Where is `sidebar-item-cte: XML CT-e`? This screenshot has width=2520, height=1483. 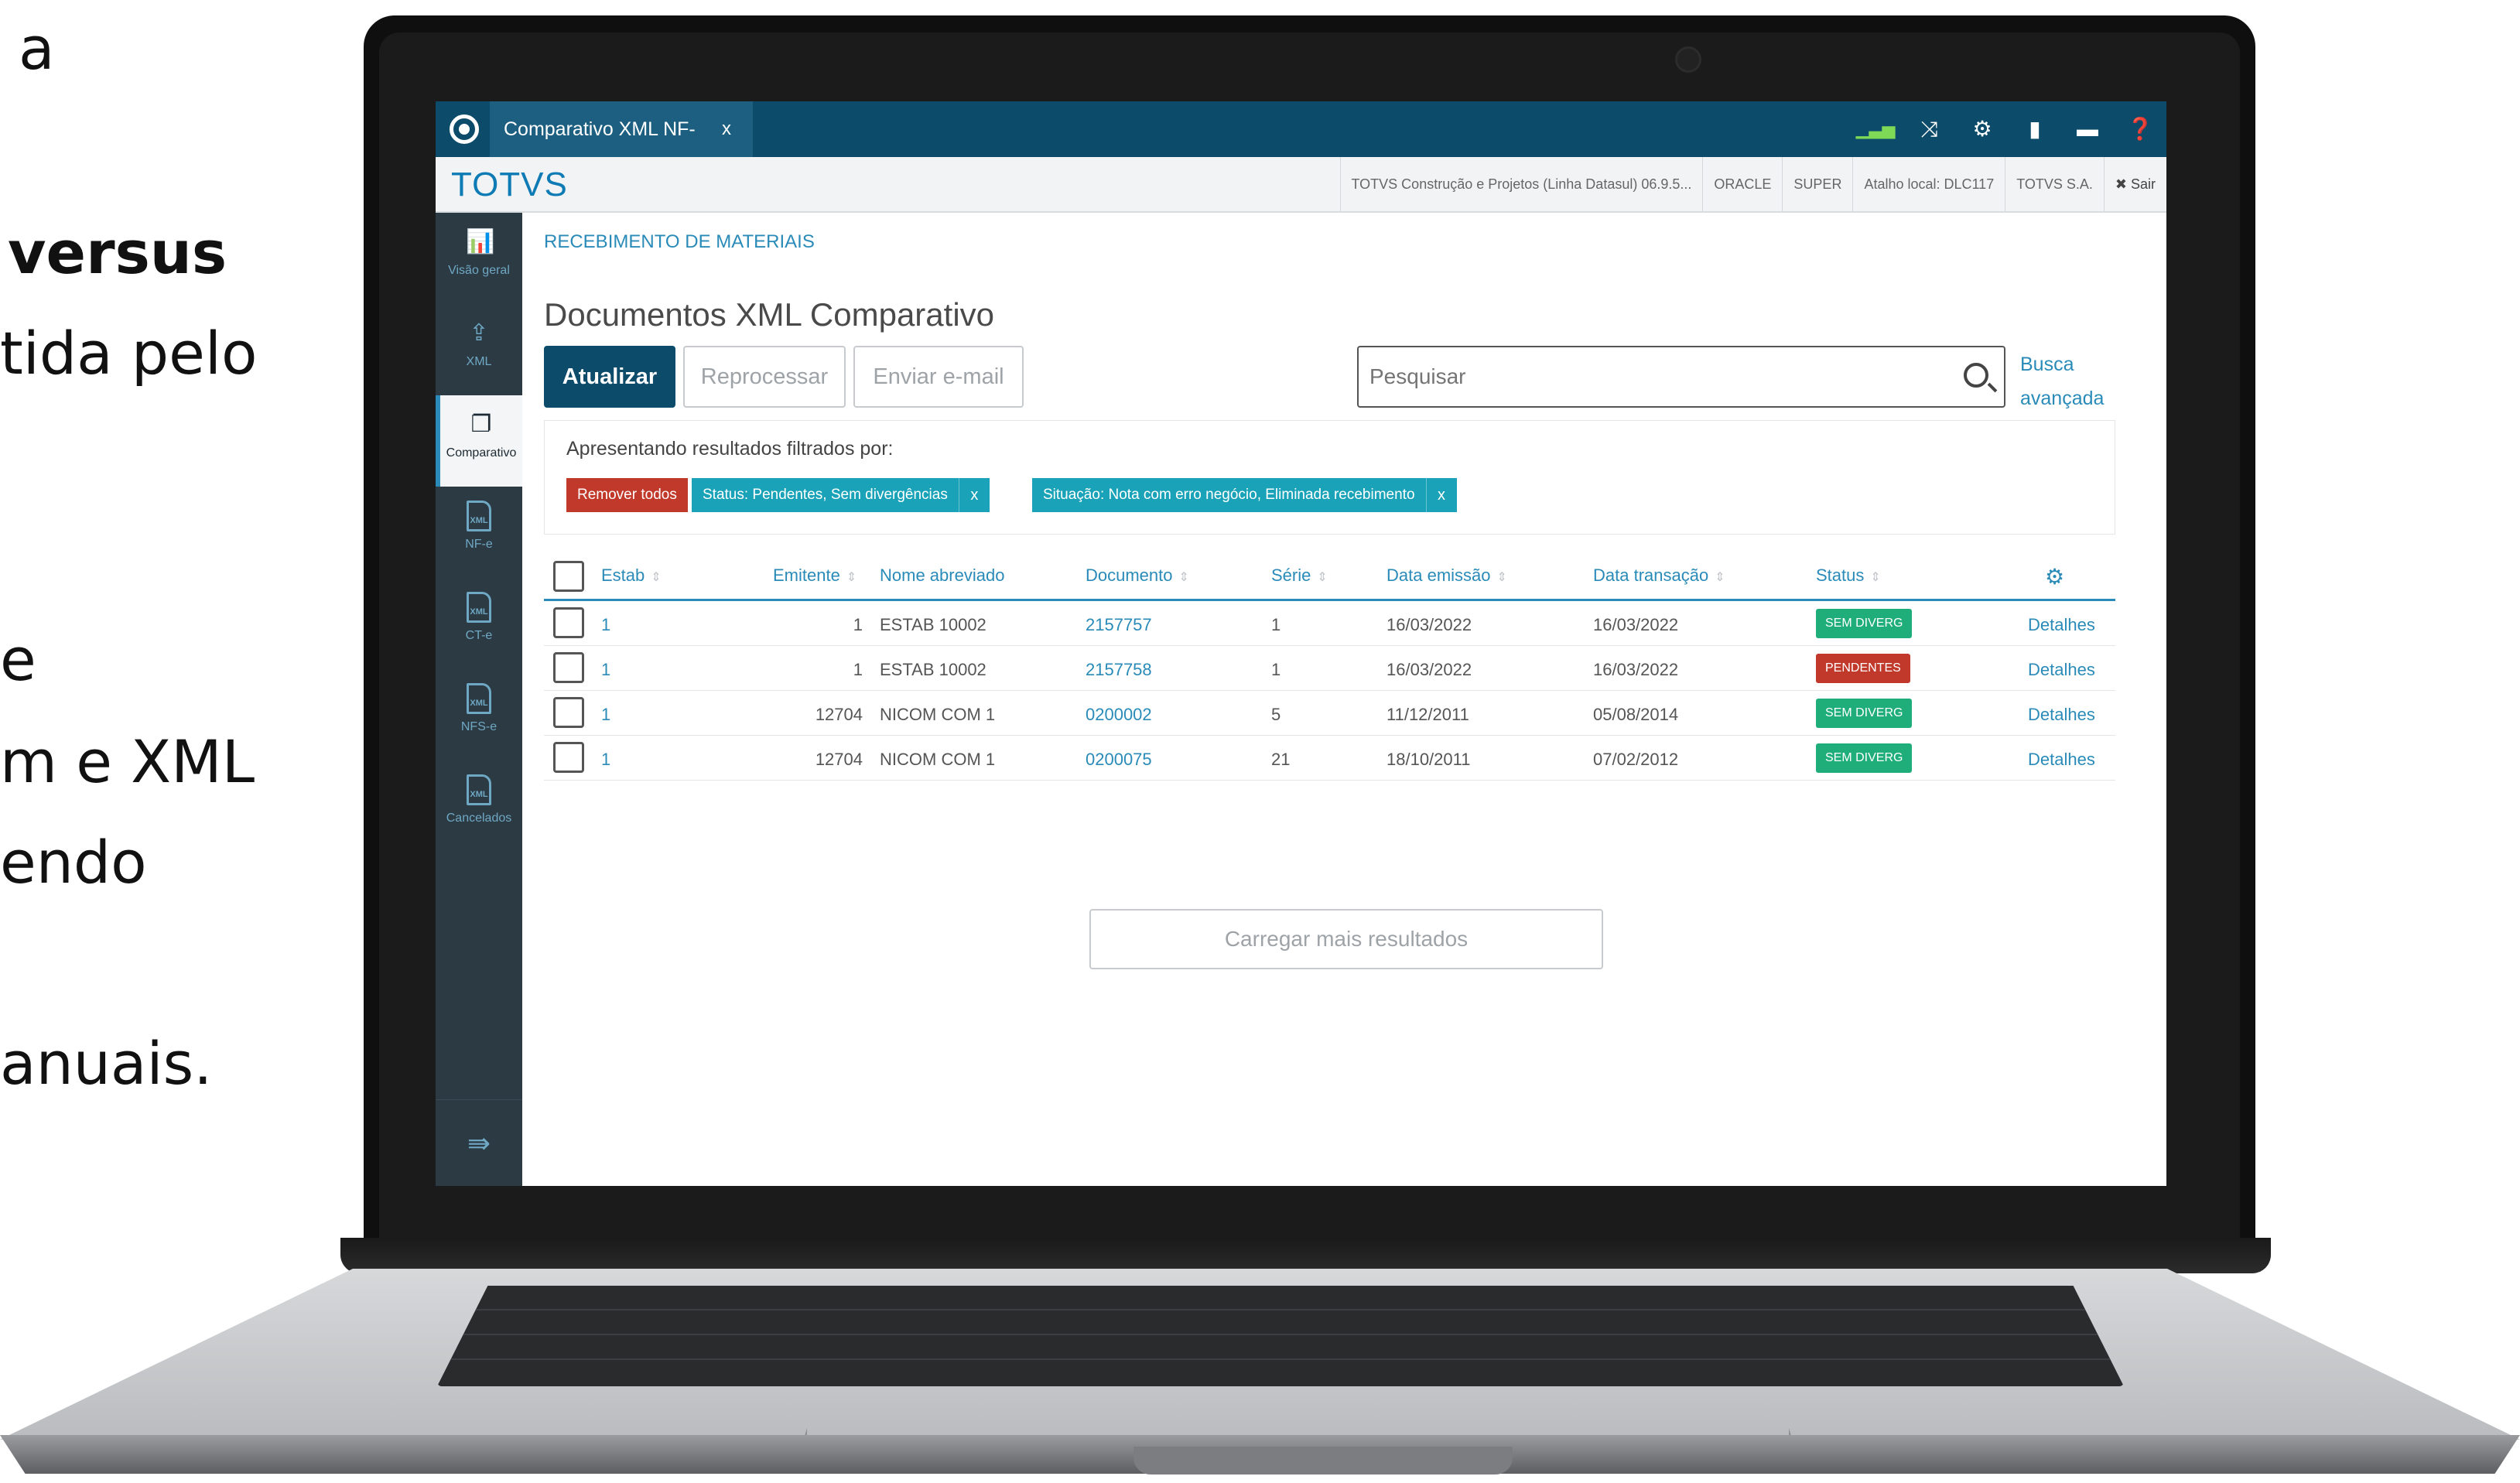
sidebar-item-cte: XML CT-e is located at coordinates (479, 623).